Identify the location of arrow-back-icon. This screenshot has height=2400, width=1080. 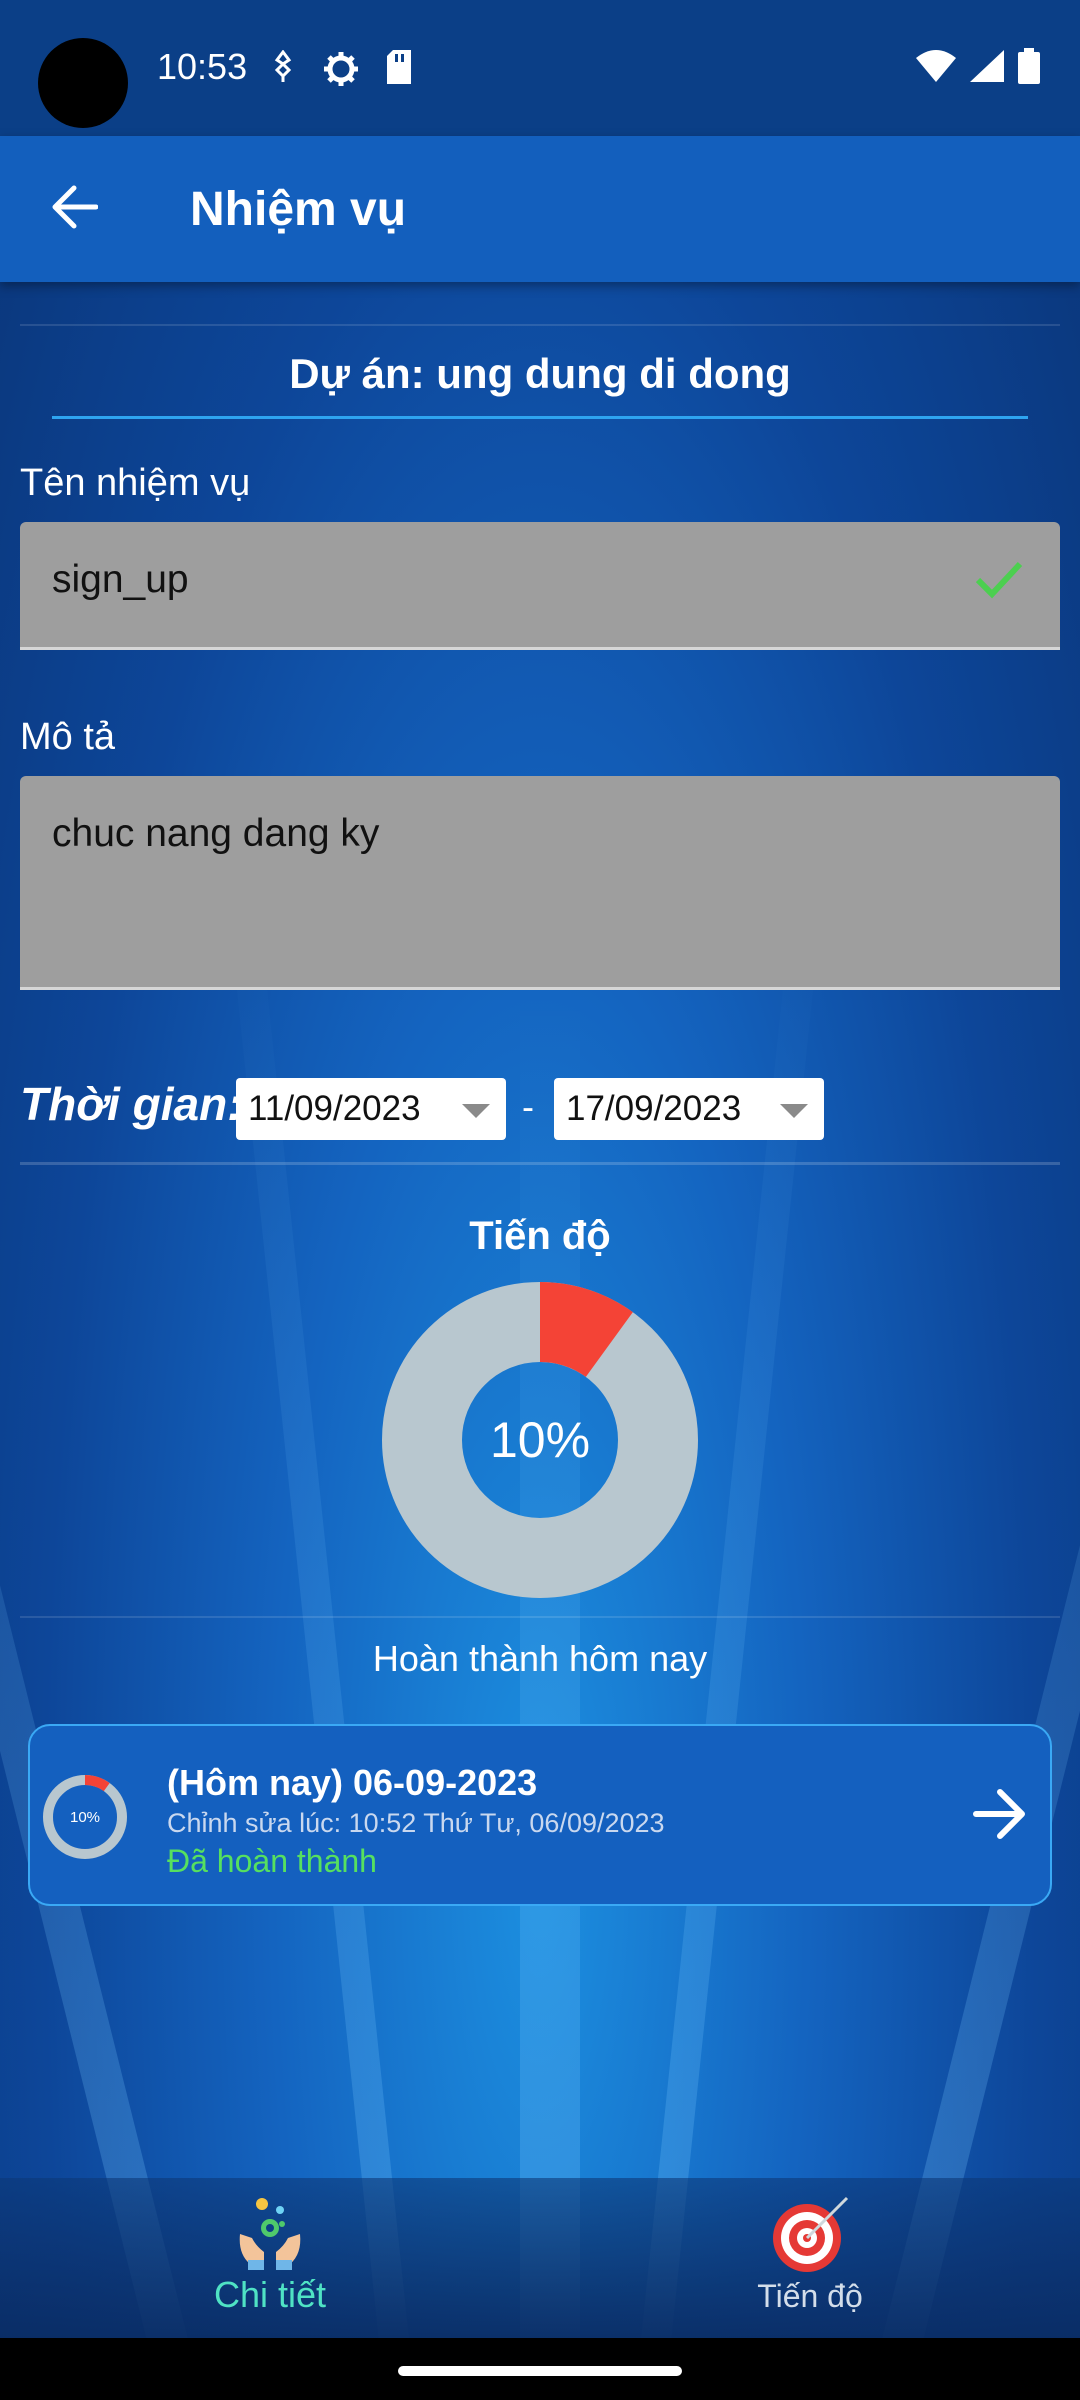
(74, 209).